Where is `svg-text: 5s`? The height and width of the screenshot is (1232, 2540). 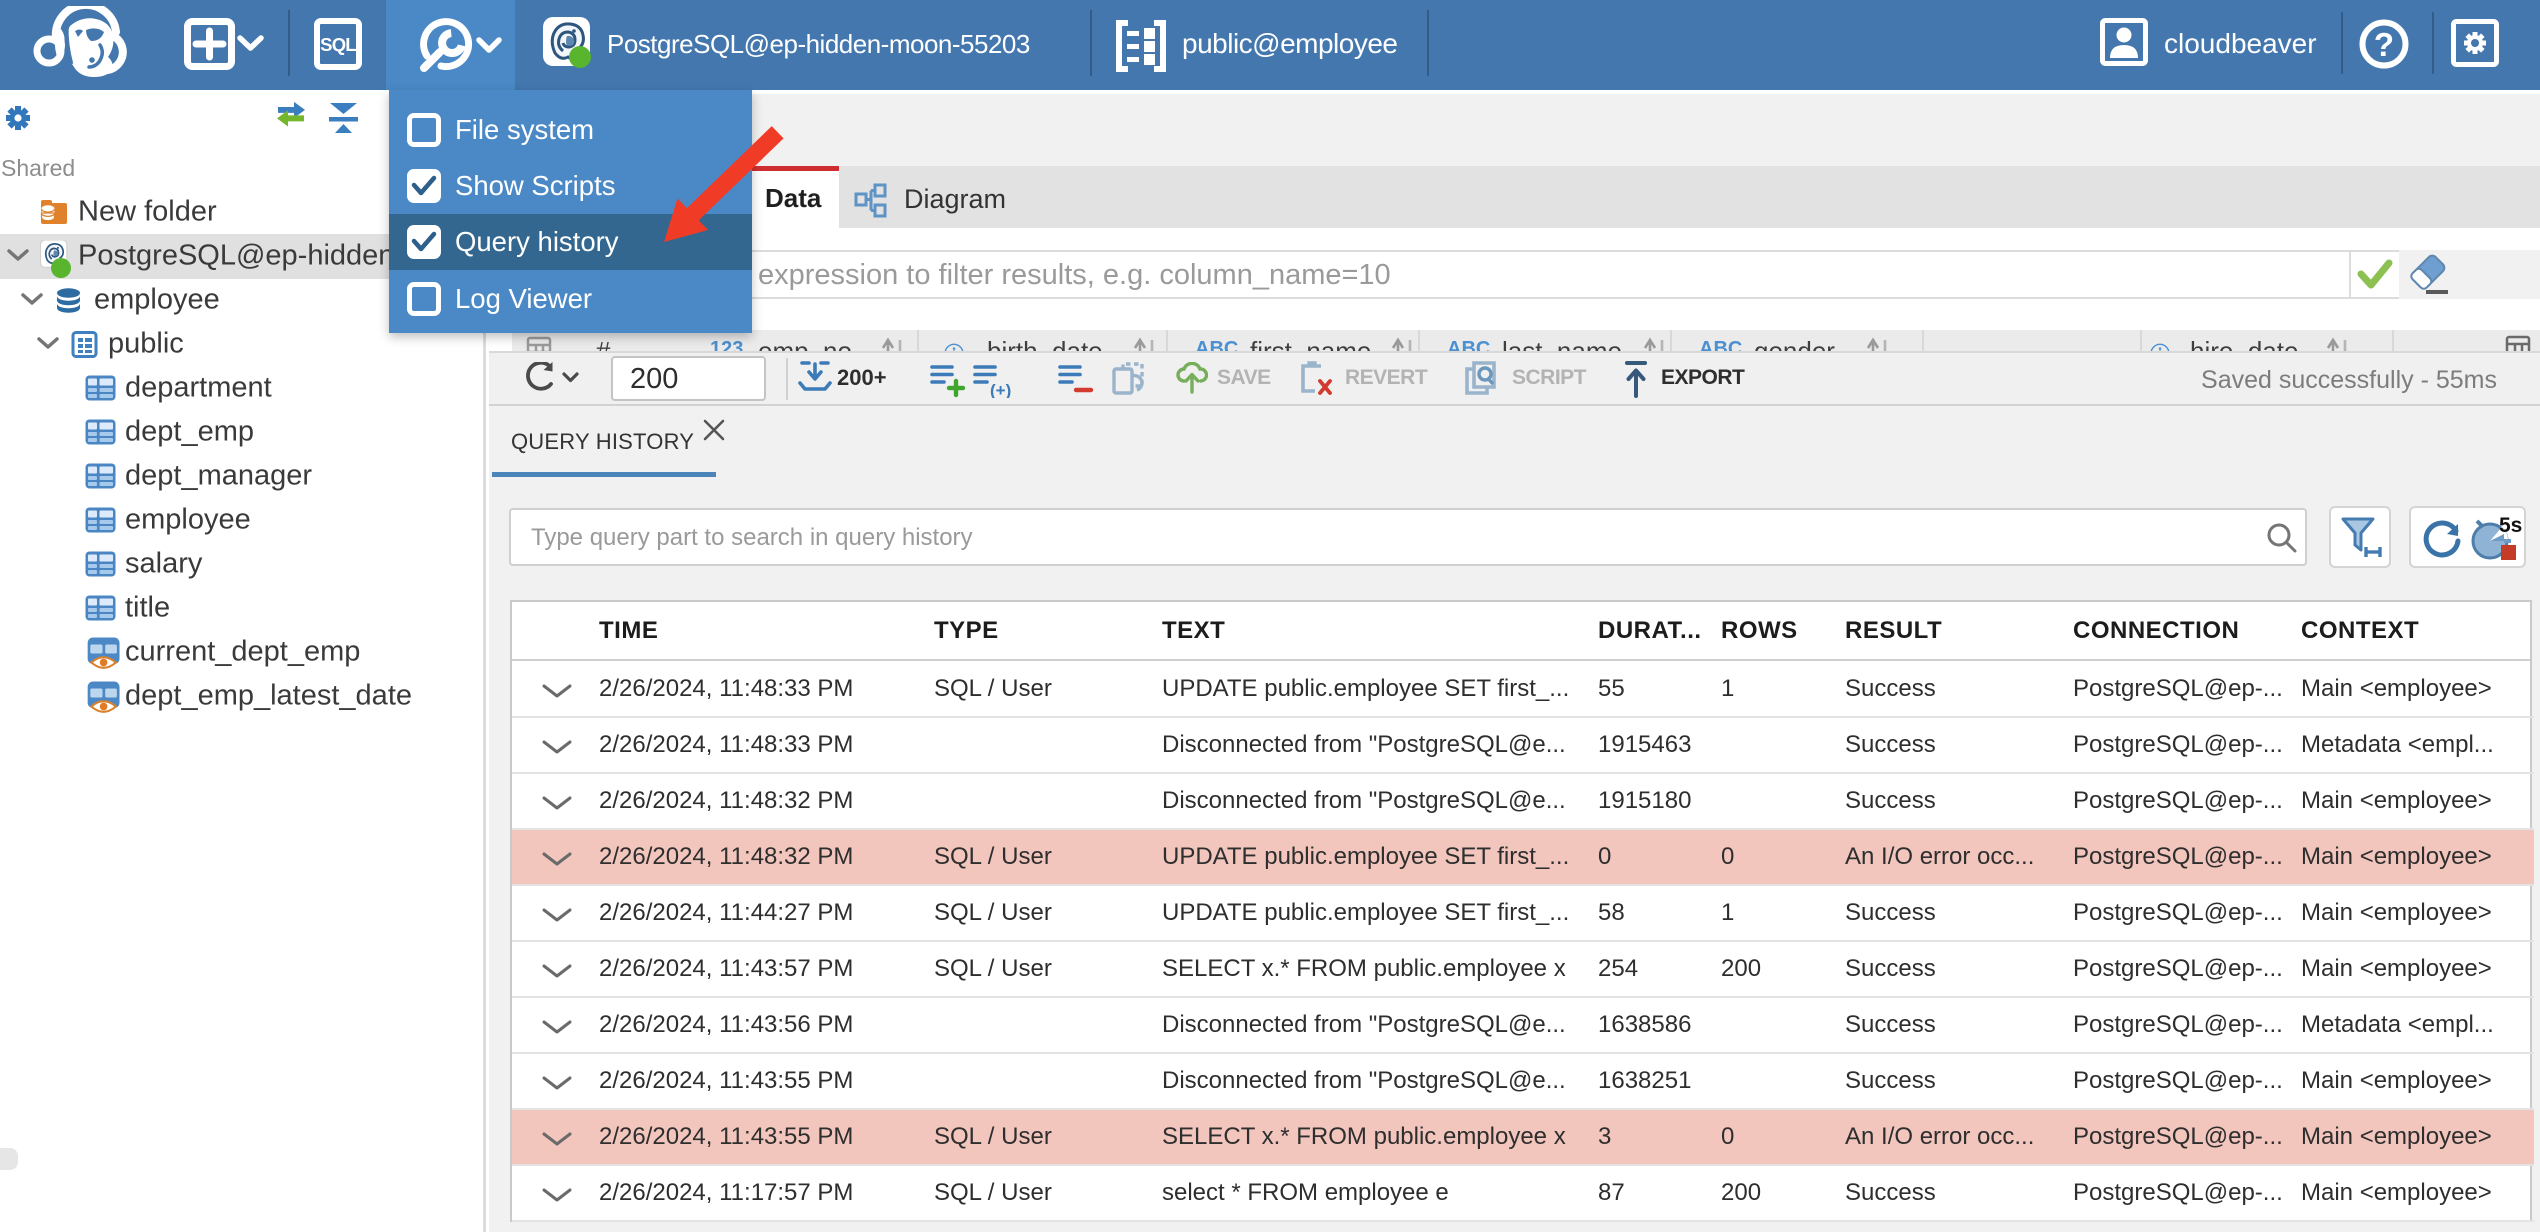 svg-text: 5s is located at coordinates (2510, 525).